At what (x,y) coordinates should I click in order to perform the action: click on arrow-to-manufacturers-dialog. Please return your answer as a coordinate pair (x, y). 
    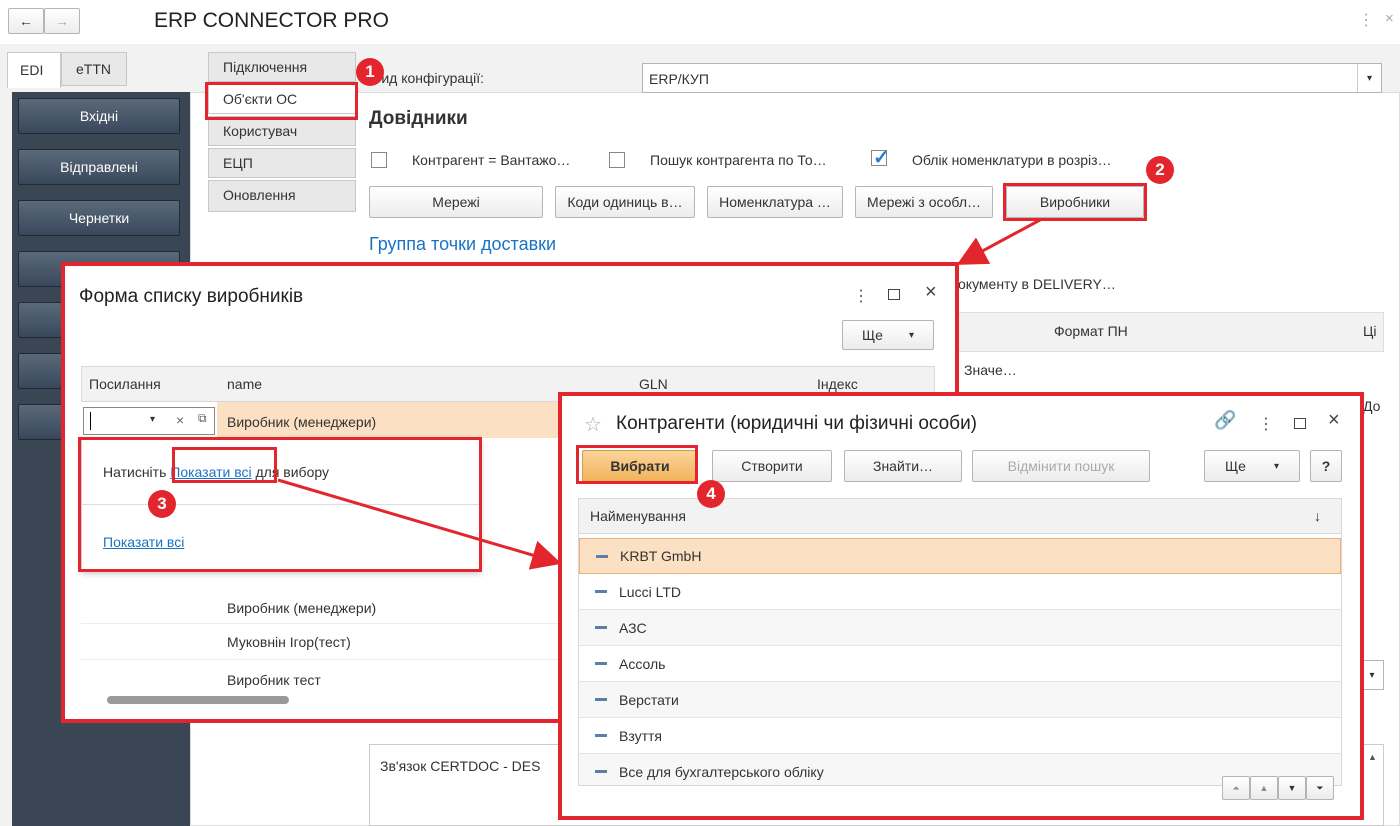
    Looking at the image, I should click on (998, 241).